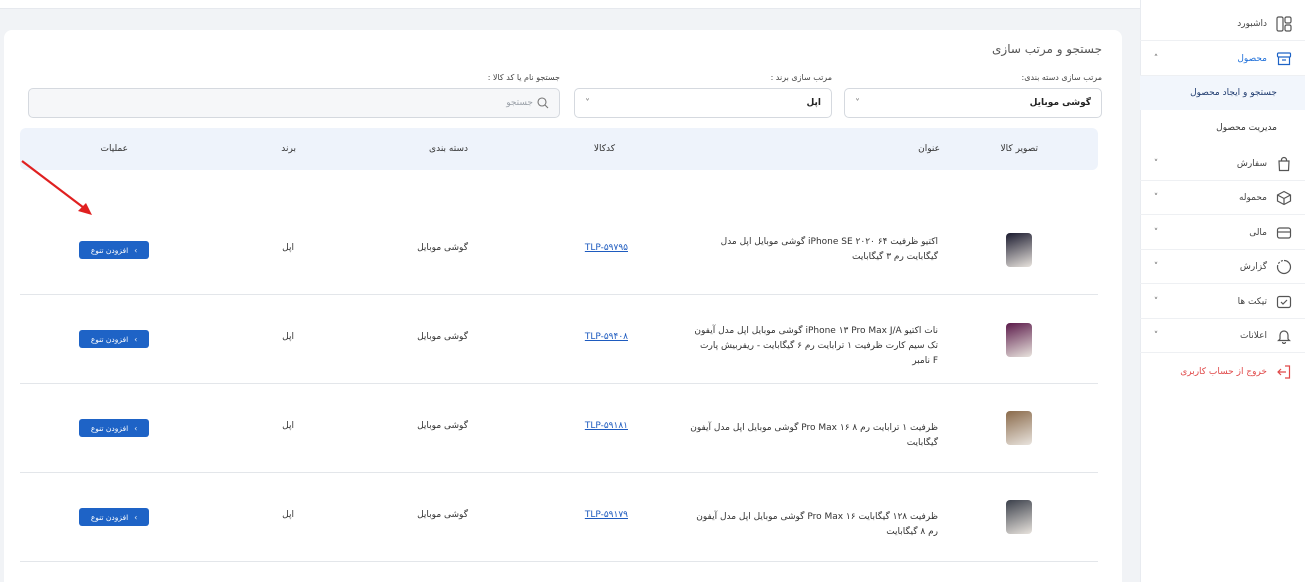 This screenshot has height=582, width=1305. Describe the element at coordinates (543, 103) in the screenshot. I see `search-icon` at that location.